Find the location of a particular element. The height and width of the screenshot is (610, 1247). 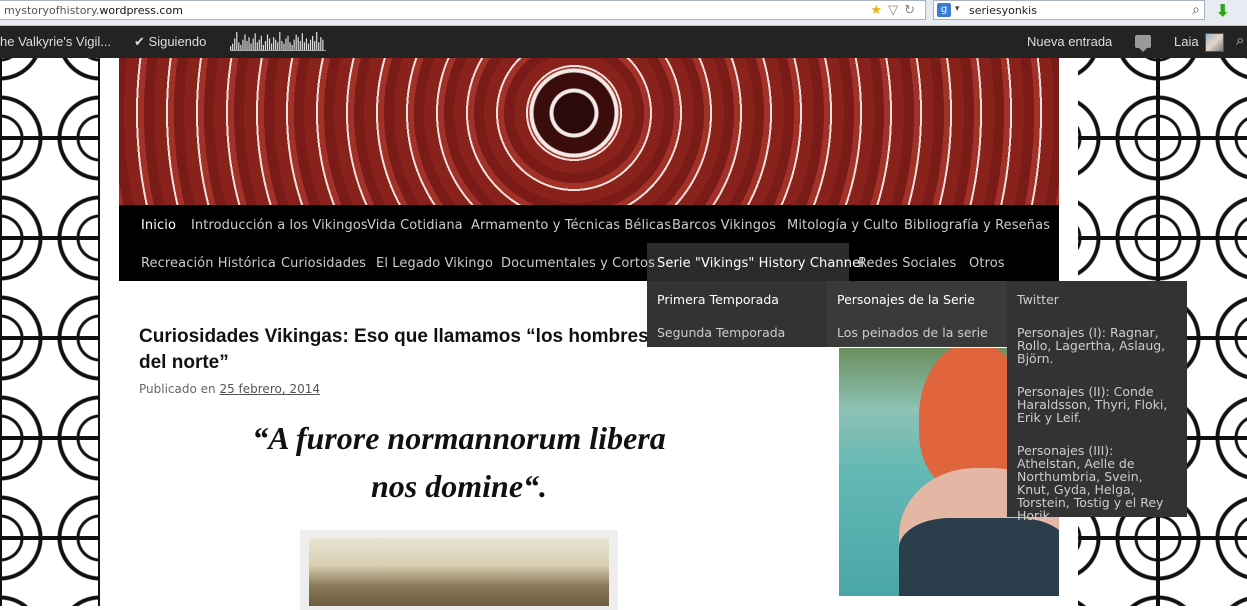

search-icon: ⌕ is located at coordinates (1196, 9).